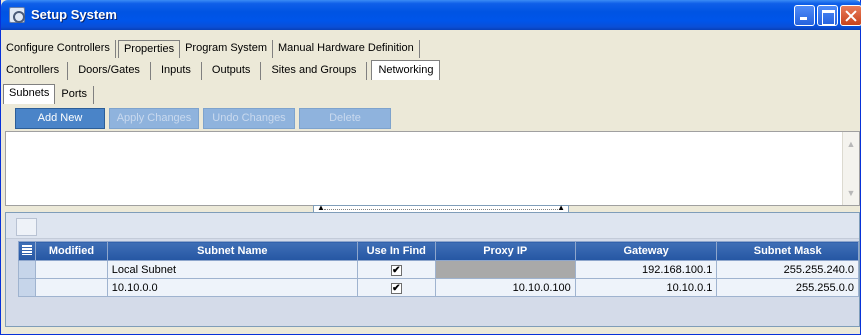  What do you see at coordinates (249, 118) in the screenshot?
I see `undo-changes-button: Undo Changes` at bounding box center [249, 118].